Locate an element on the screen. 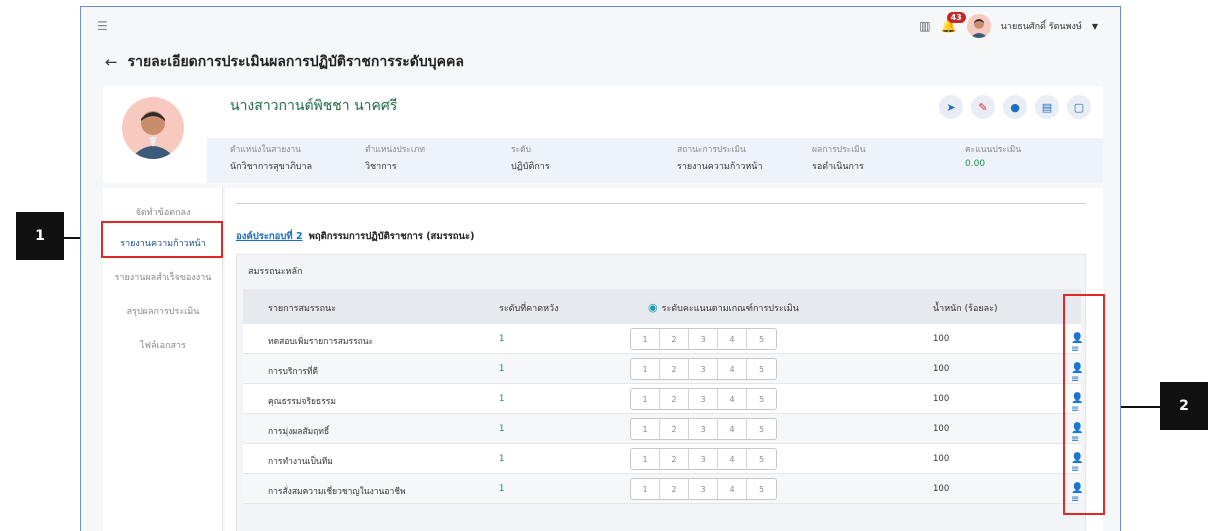 This screenshot has height=531, width=1211. document-add-icon: ▤ is located at coordinates (1047, 107).